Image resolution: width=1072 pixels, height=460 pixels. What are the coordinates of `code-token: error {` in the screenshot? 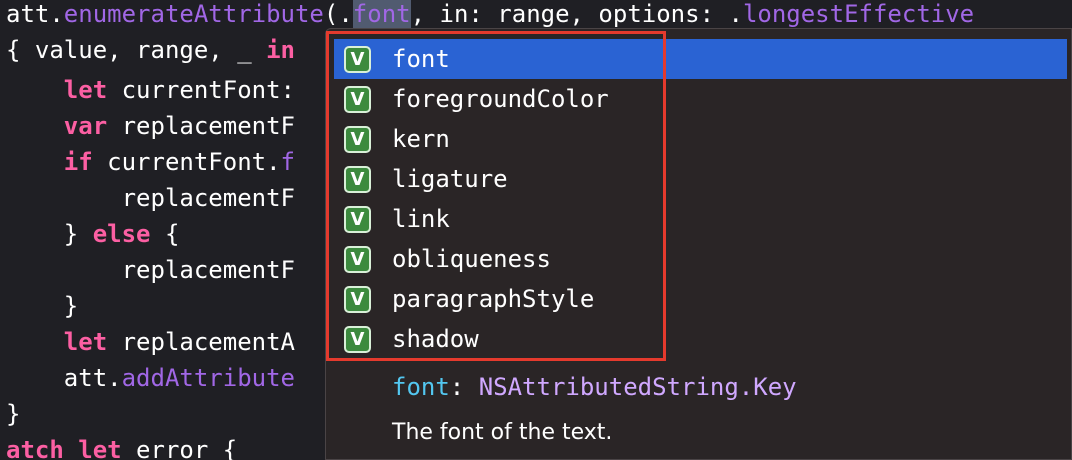 It's located at (179, 448).